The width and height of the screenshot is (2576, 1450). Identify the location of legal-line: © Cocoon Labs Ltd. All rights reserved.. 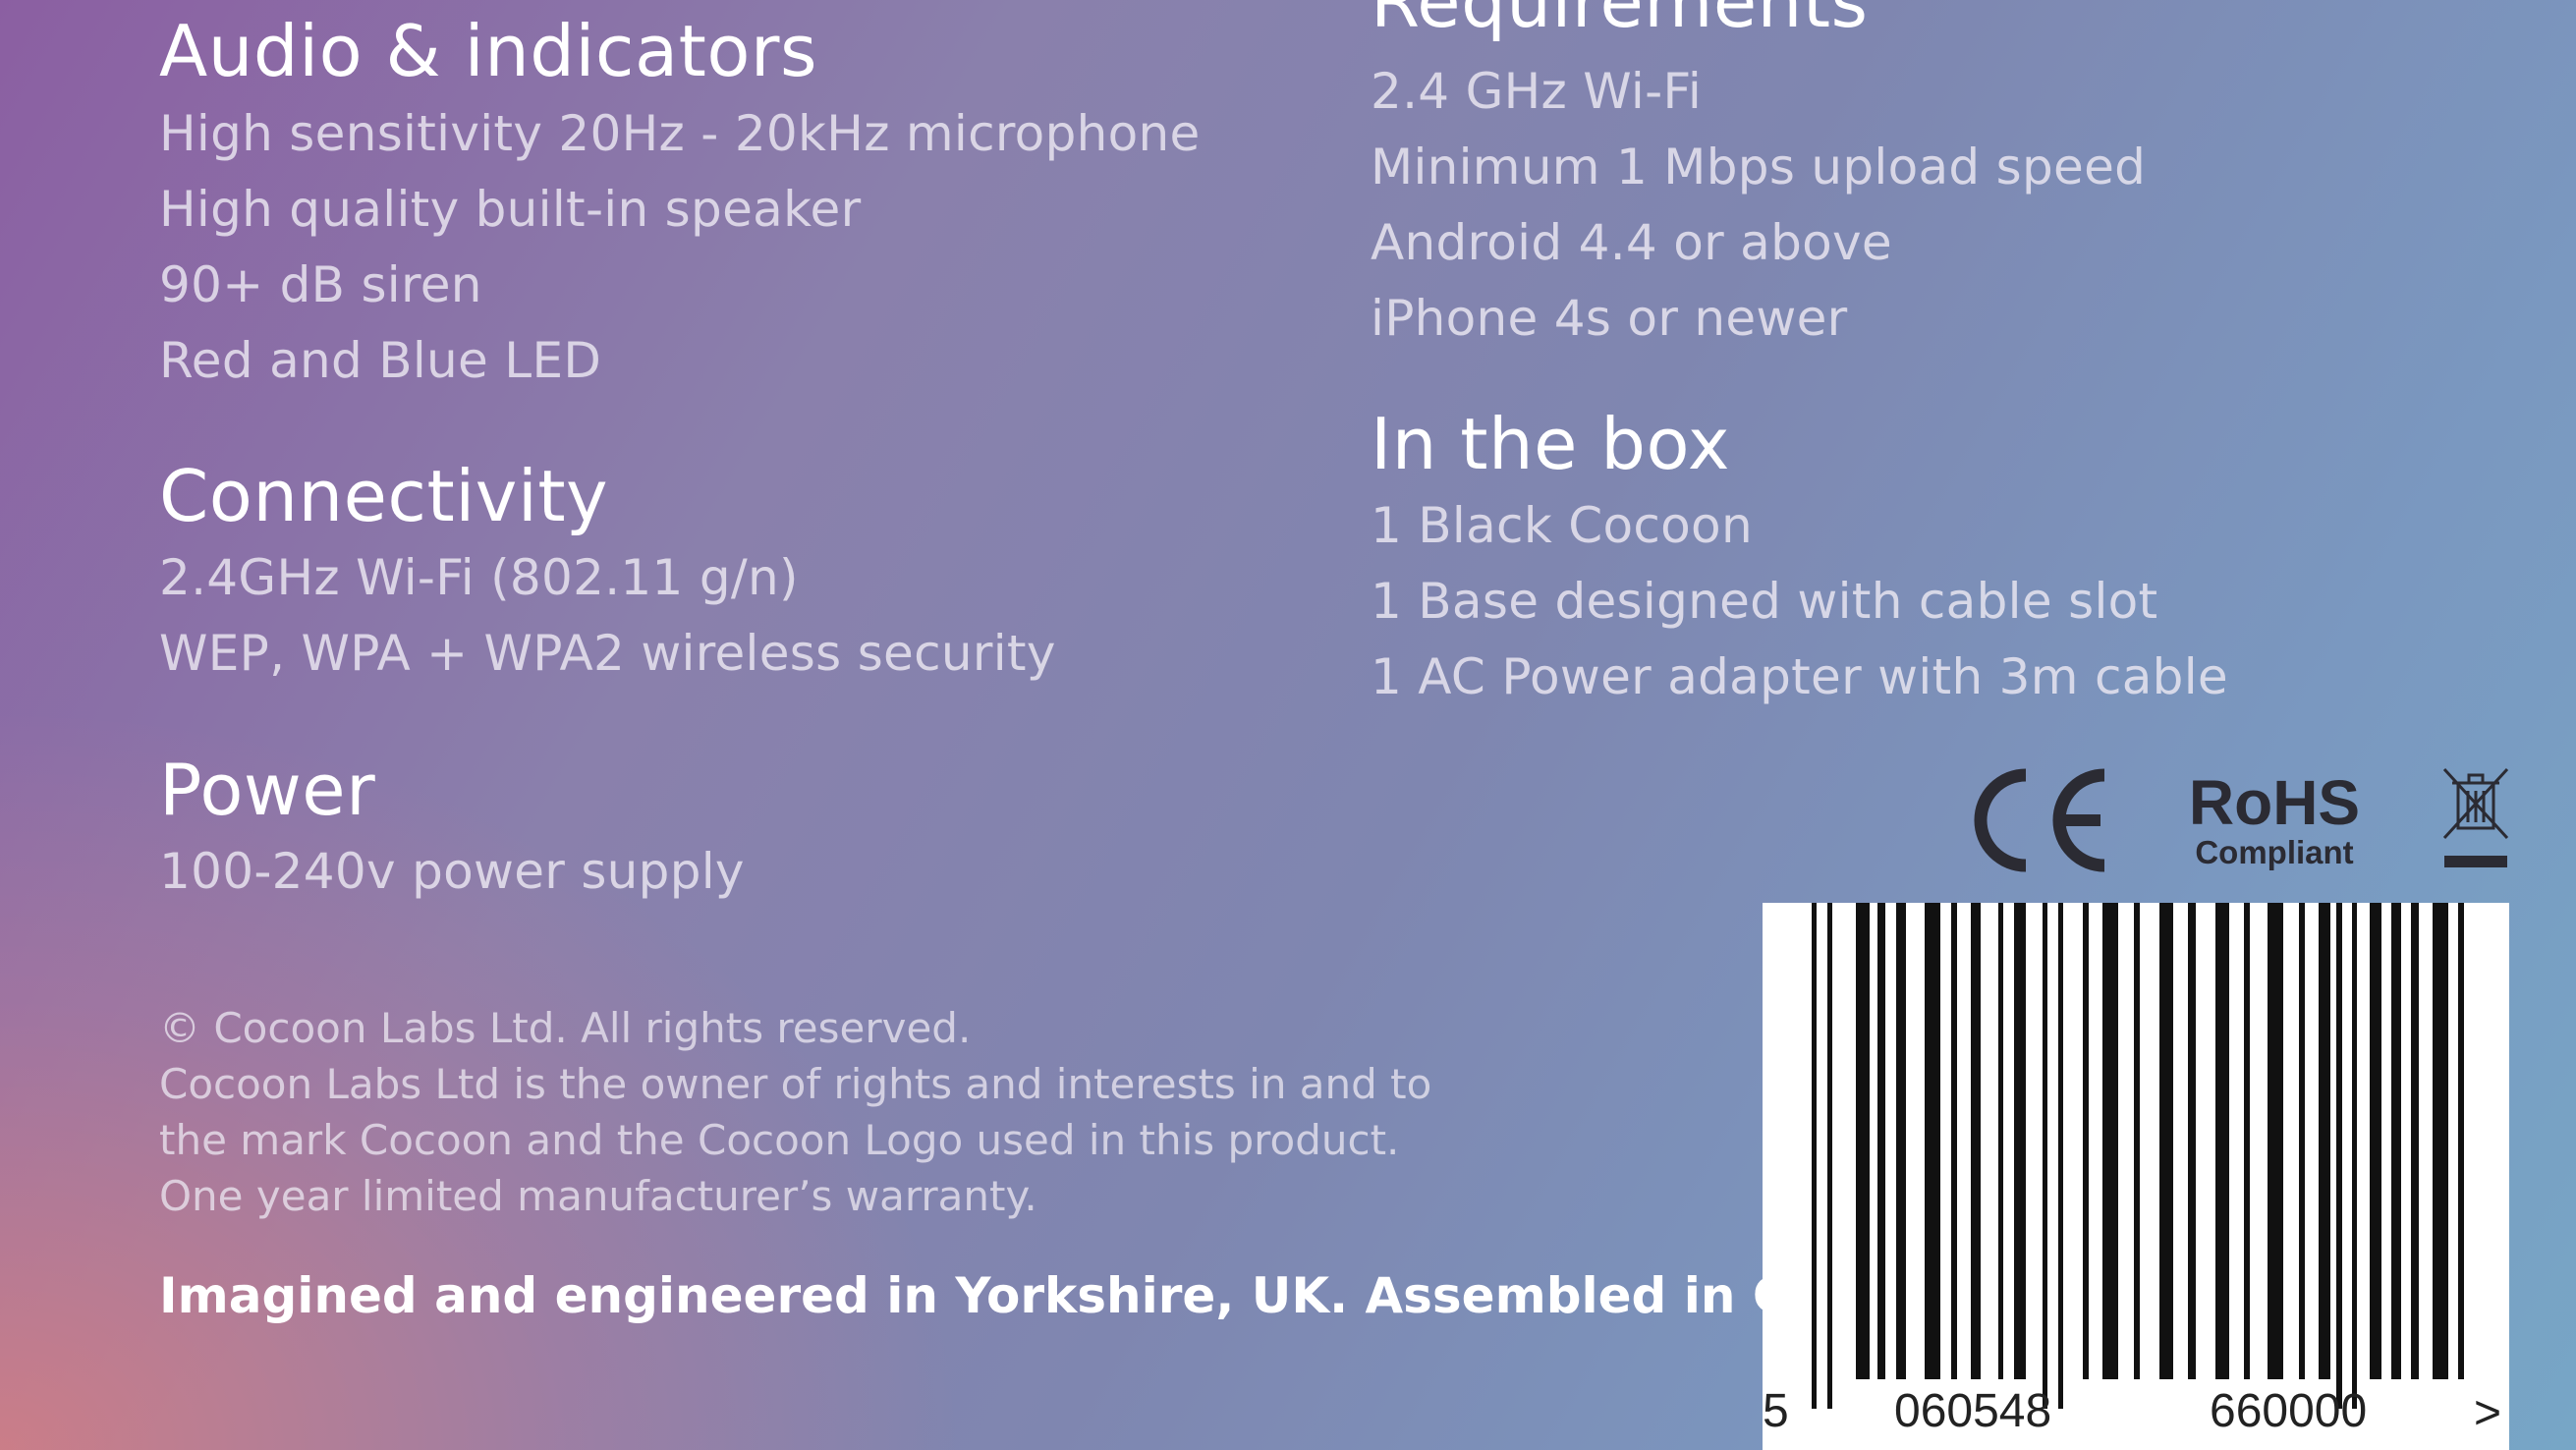
(565, 1028).